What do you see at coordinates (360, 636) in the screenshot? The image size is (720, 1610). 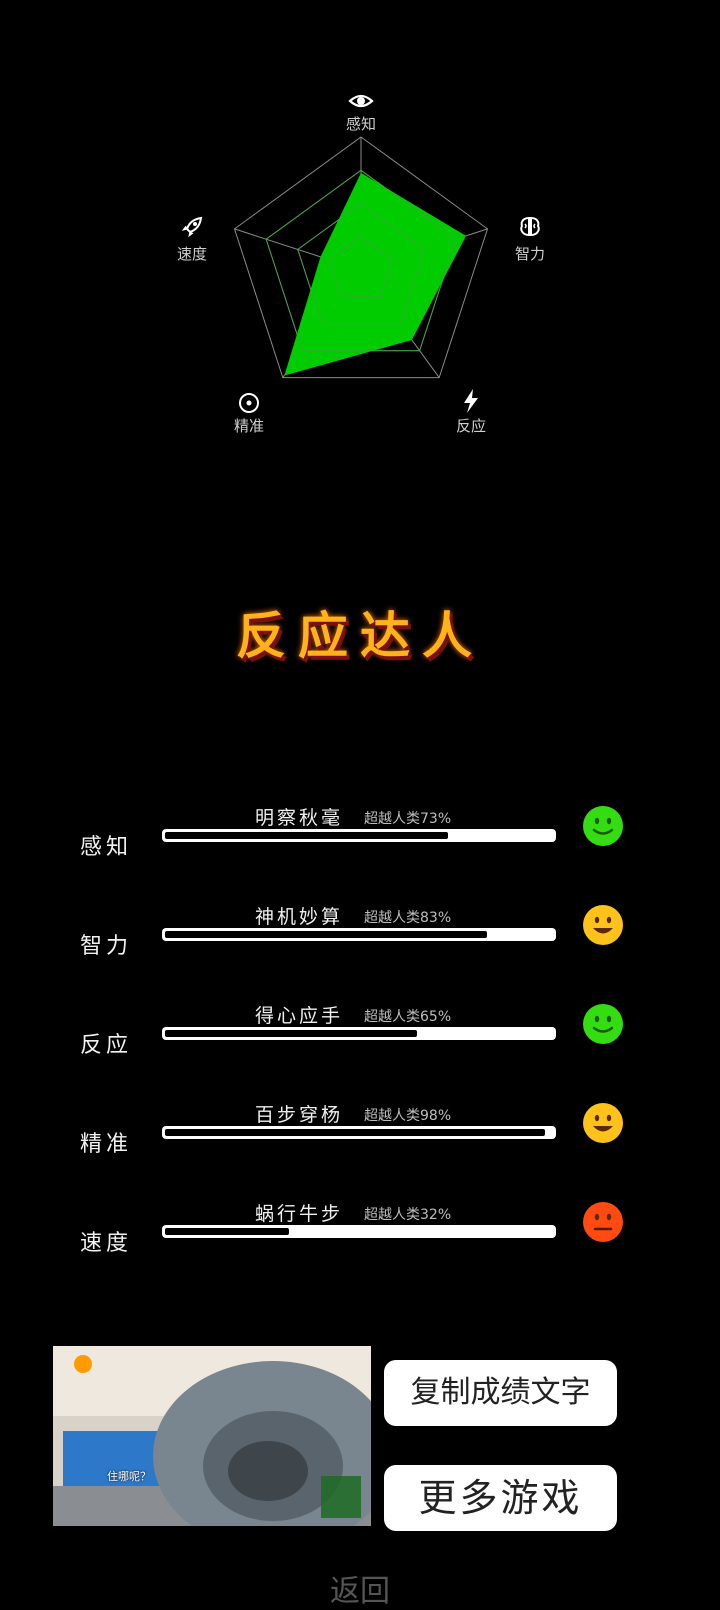 I see `result-title: 反应达人` at bounding box center [360, 636].